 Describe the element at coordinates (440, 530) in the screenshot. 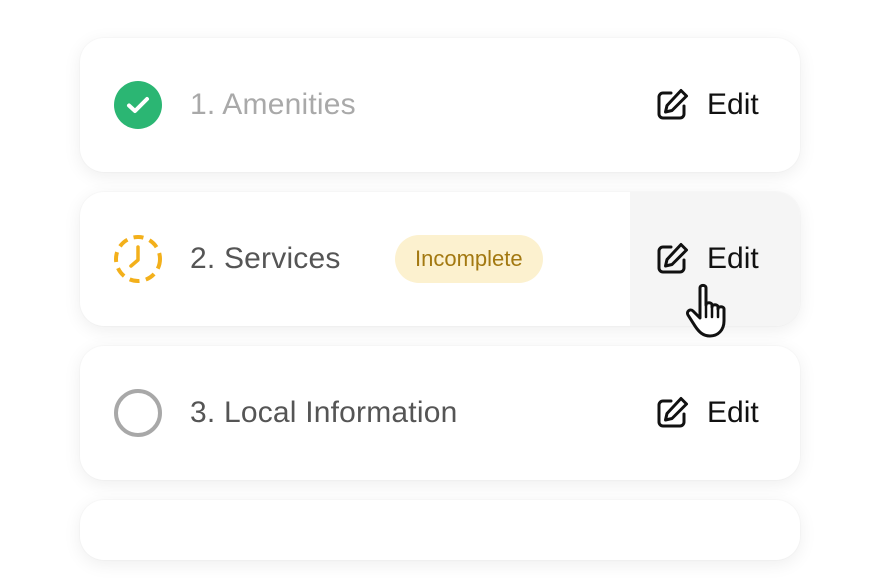

I see `step-card-next` at that location.